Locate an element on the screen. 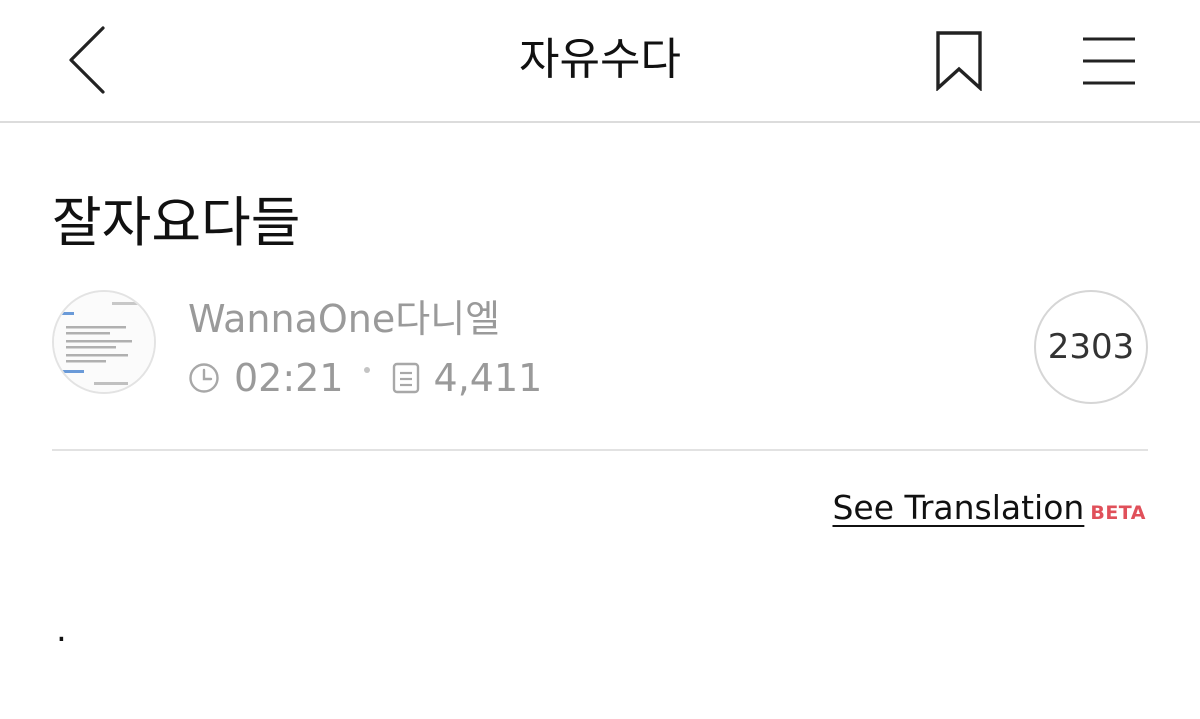 The image size is (1200, 719). see-translation-link: See Translation is located at coordinates (958, 507).